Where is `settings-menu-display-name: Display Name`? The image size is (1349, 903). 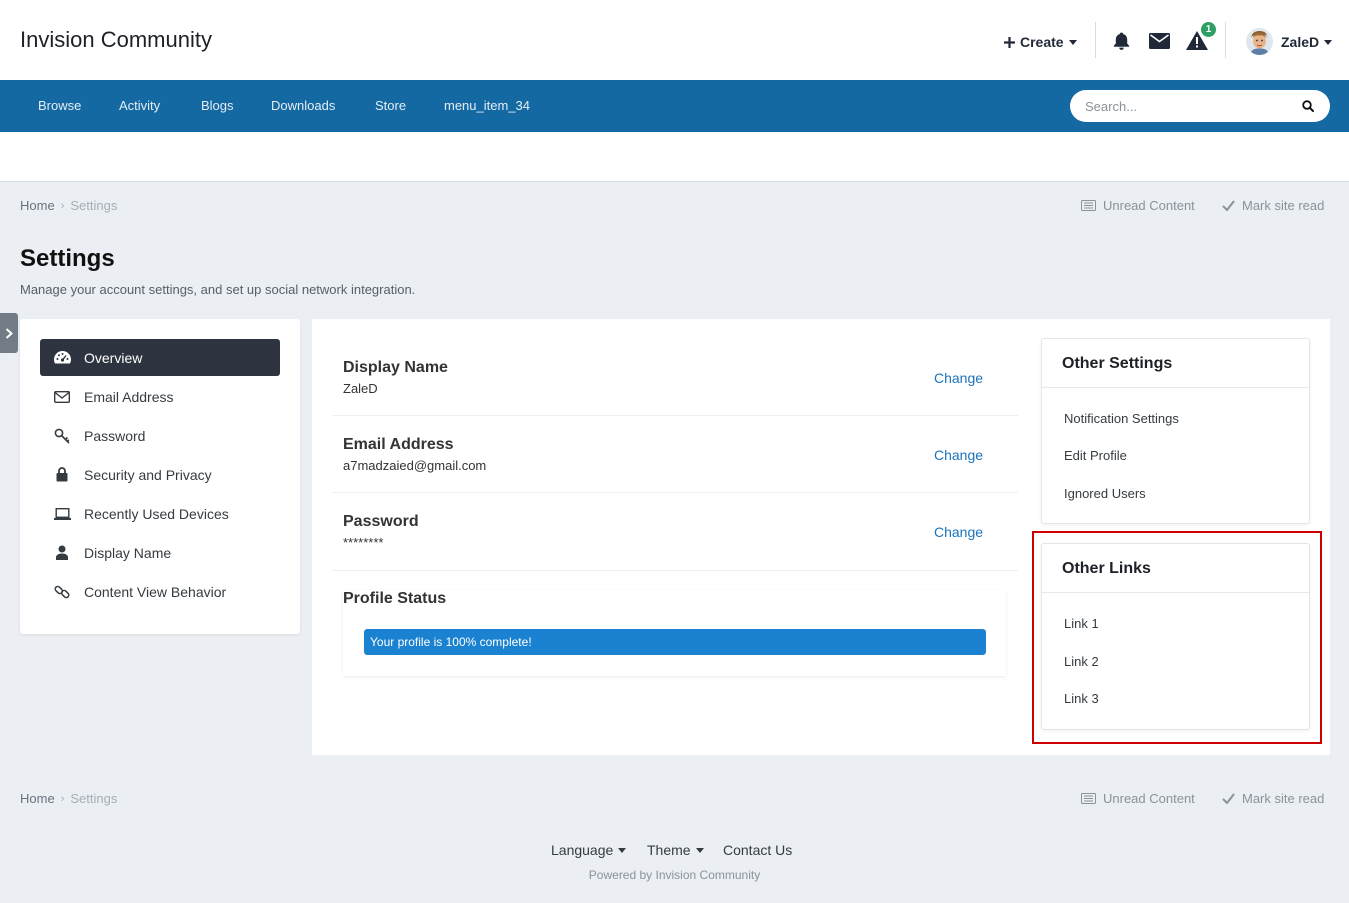 settings-menu-display-name: Display Name is located at coordinates (160, 552).